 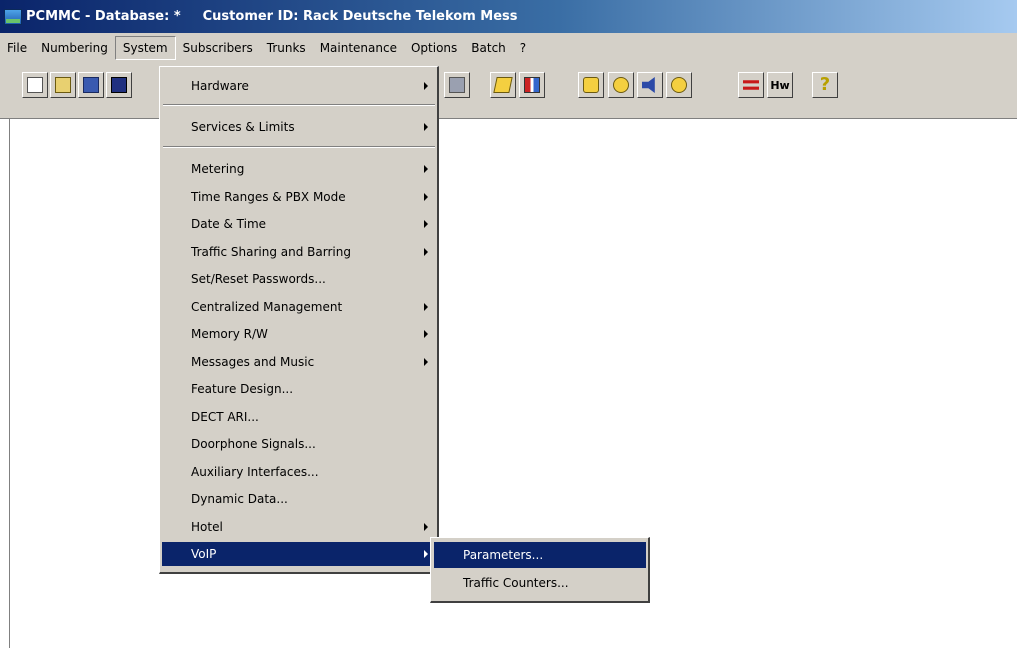 What do you see at coordinates (218, 48) in the screenshot?
I see `menu-subscribers: Subscribers` at bounding box center [218, 48].